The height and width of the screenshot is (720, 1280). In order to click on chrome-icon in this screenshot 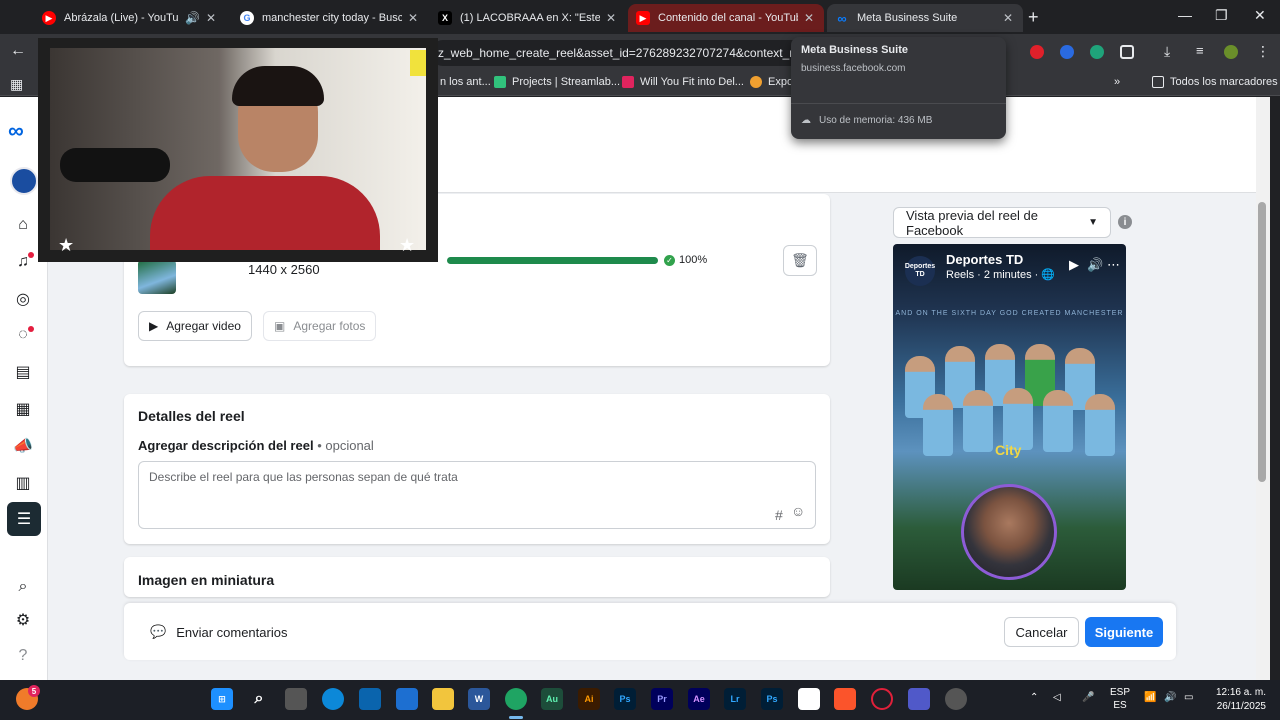, I will do `click(516, 699)`.